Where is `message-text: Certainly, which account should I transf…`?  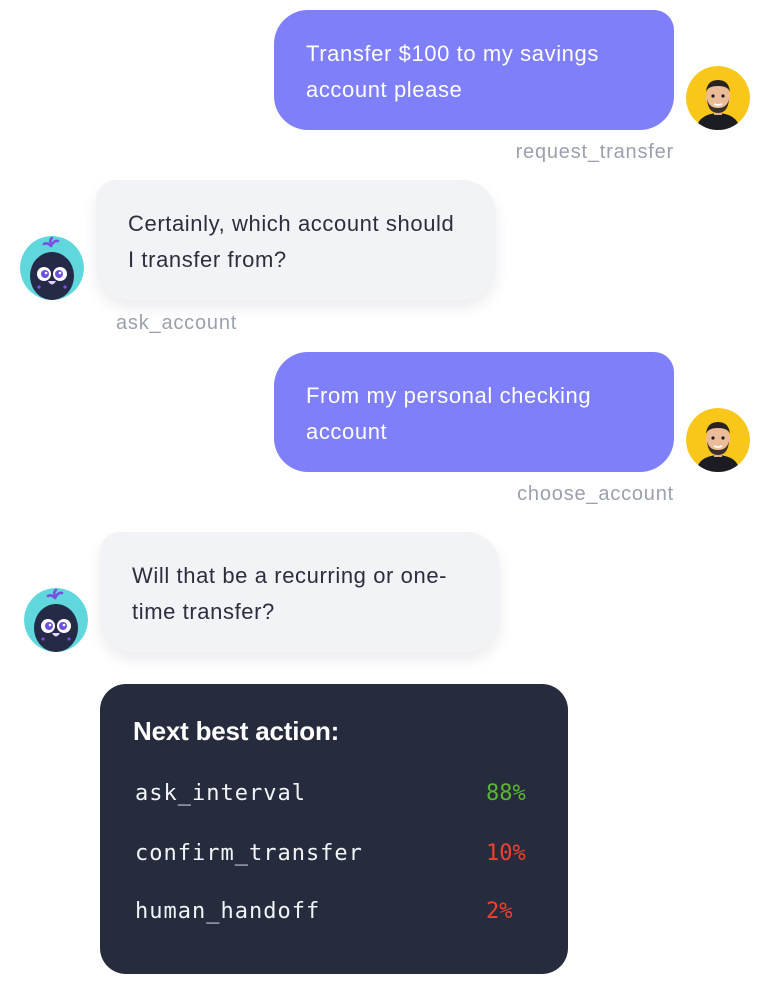
message-text: Certainly, which account should I transf… is located at coordinates (291, 241).